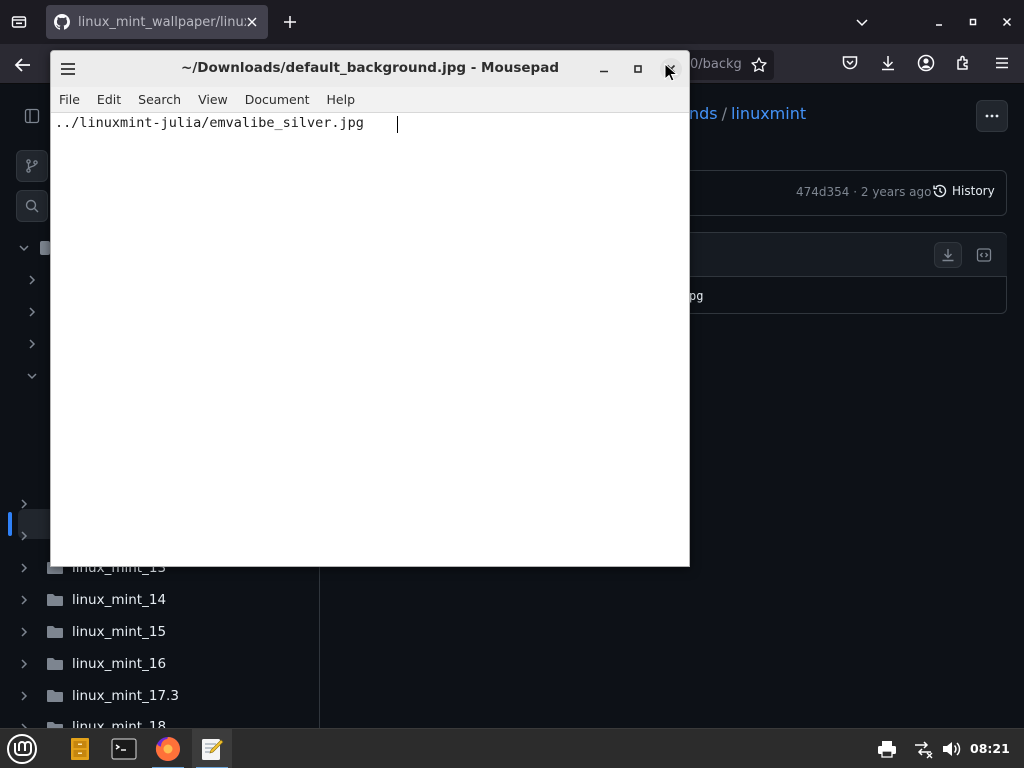 The width and height of the screenshot is (1024, 768). Describe the element at coordinates (964, 63) in the screenshot. I see `extensions-icon` at that location.